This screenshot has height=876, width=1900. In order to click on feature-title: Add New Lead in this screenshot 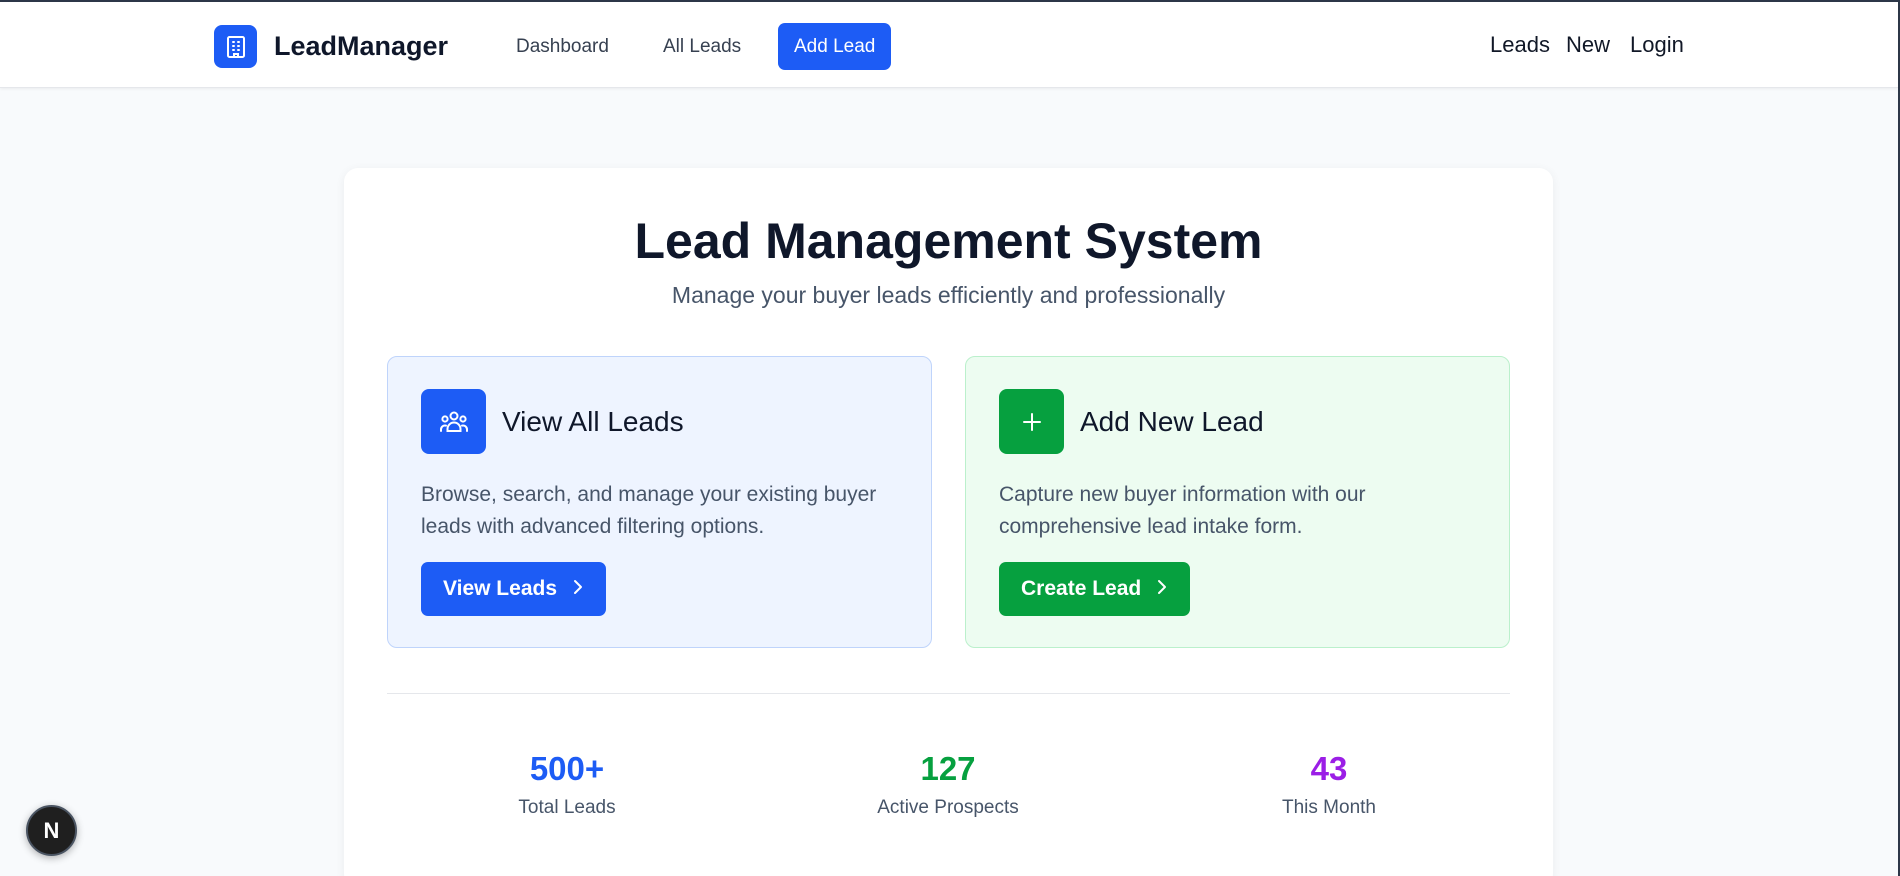, I will do `click(1172, 421)`.